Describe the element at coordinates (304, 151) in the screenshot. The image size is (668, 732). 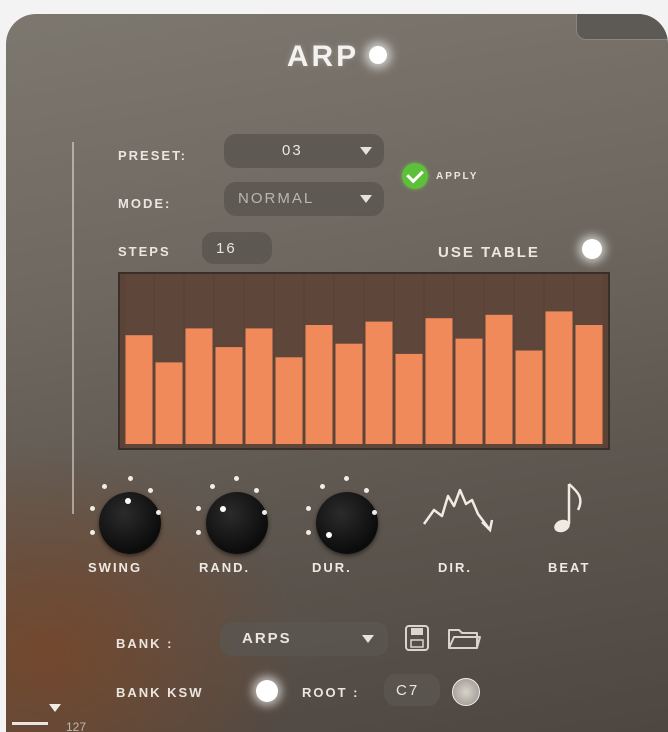
I see `preset-select: 03` at that location.